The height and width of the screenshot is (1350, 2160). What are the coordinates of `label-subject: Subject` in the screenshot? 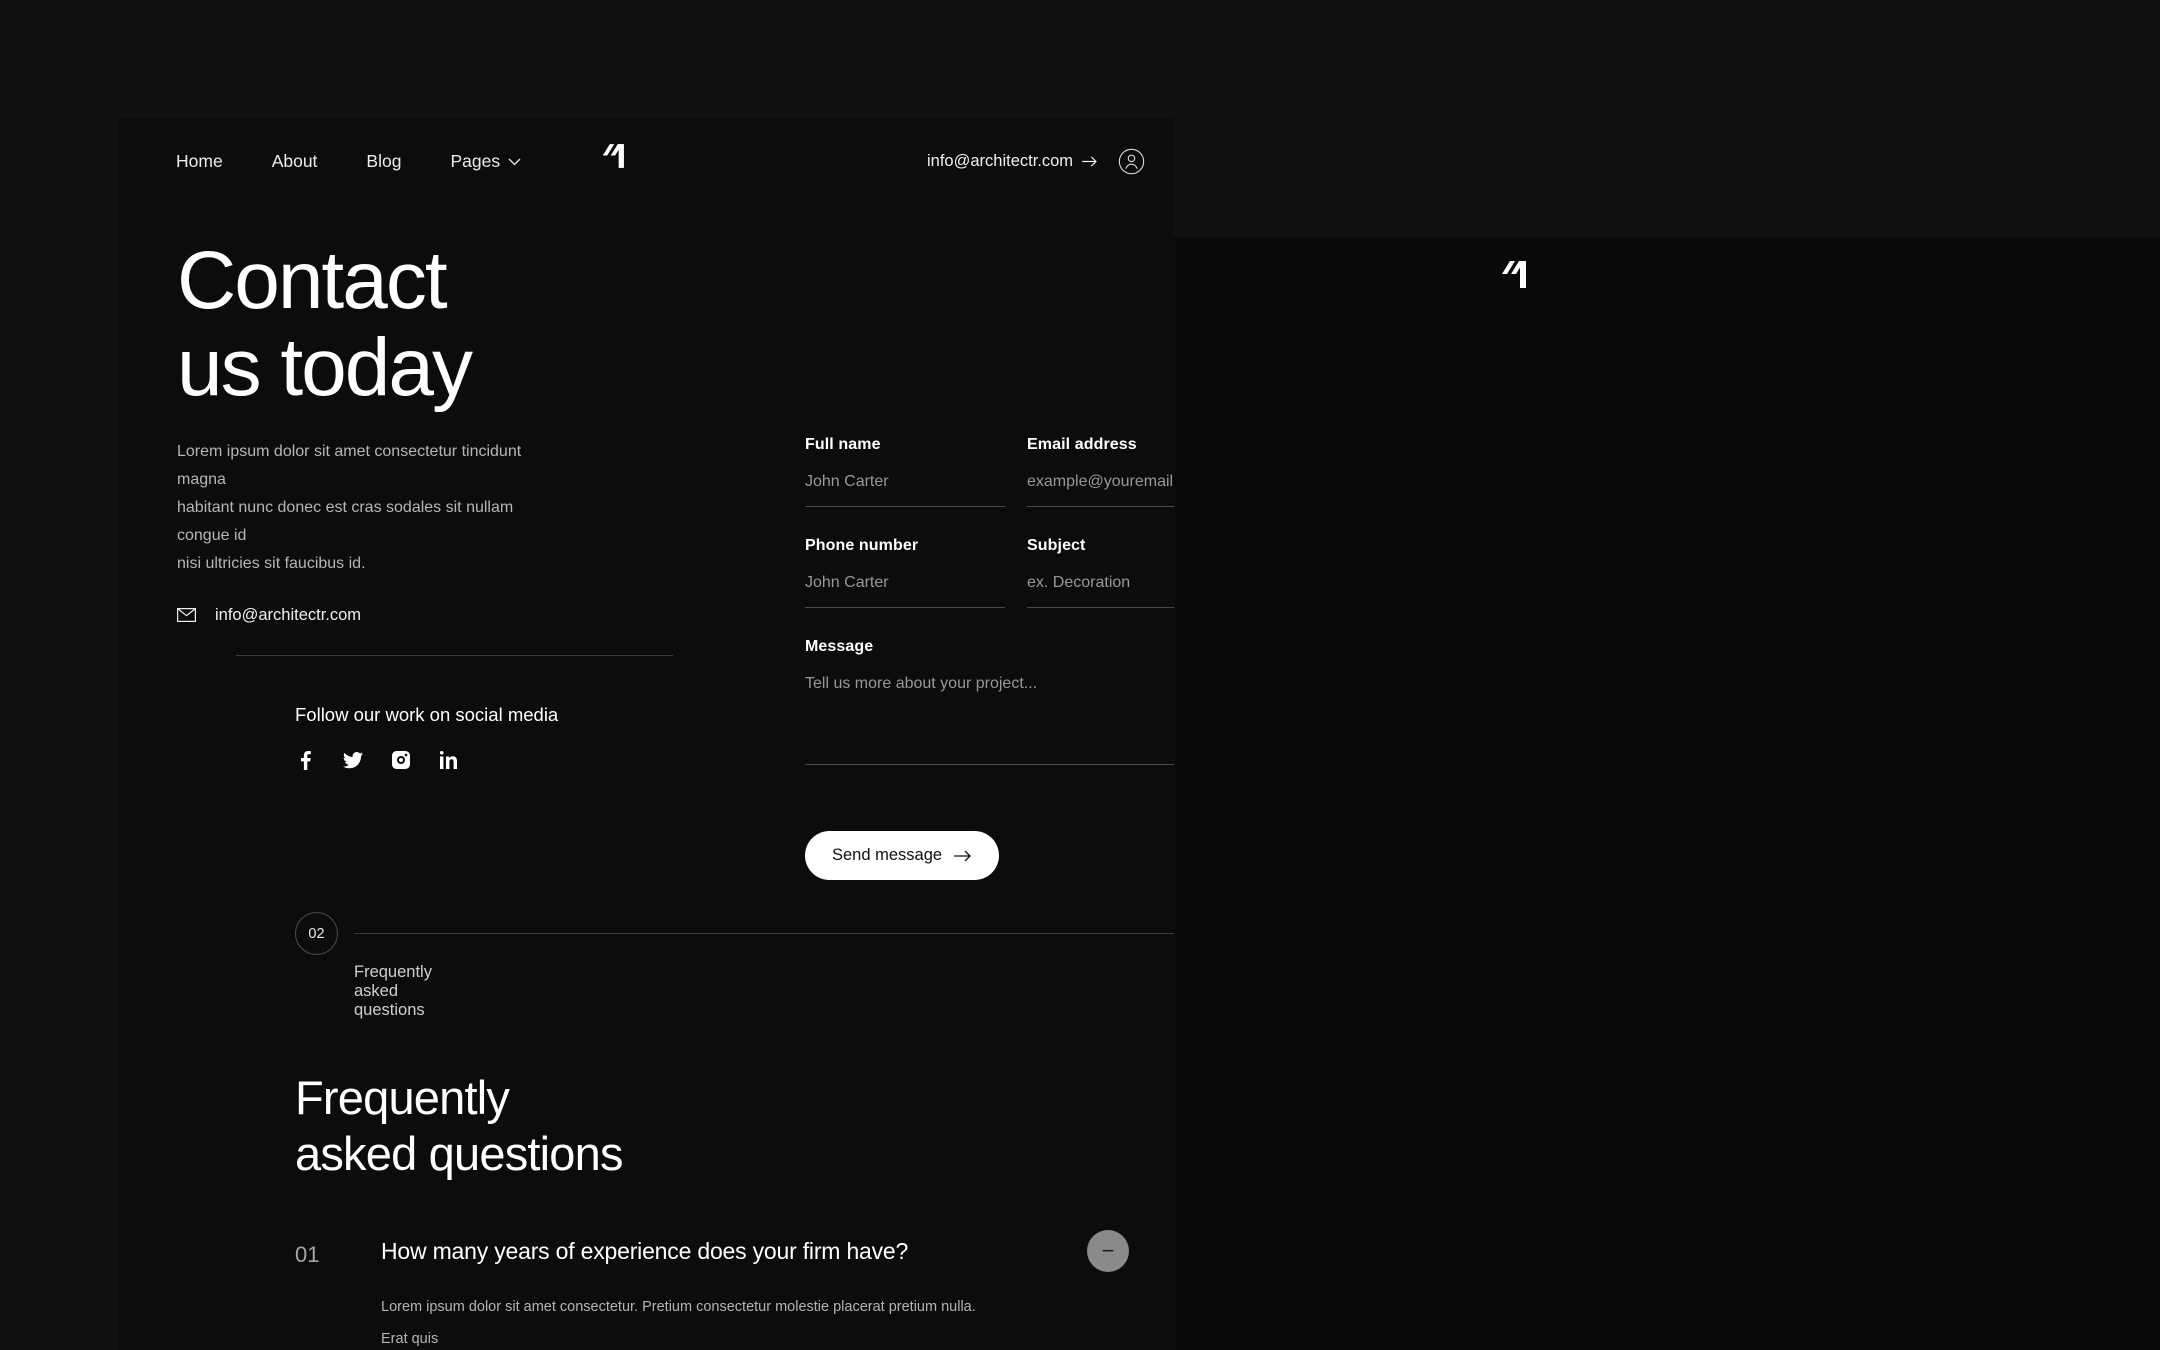 It's located at (1056, 545).